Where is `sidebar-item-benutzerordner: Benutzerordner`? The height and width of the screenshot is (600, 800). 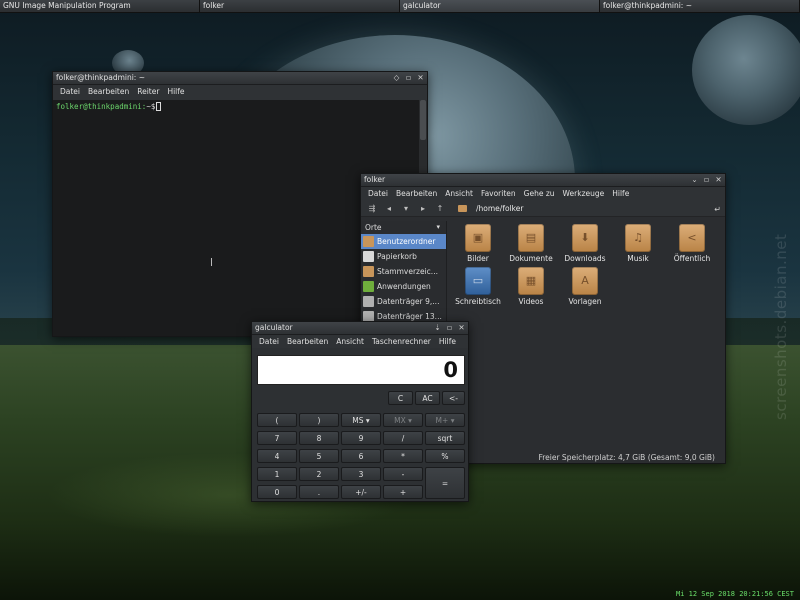 sidebar-item-benutzerordner: Benutzerordner is located at coordinates (403, 241).